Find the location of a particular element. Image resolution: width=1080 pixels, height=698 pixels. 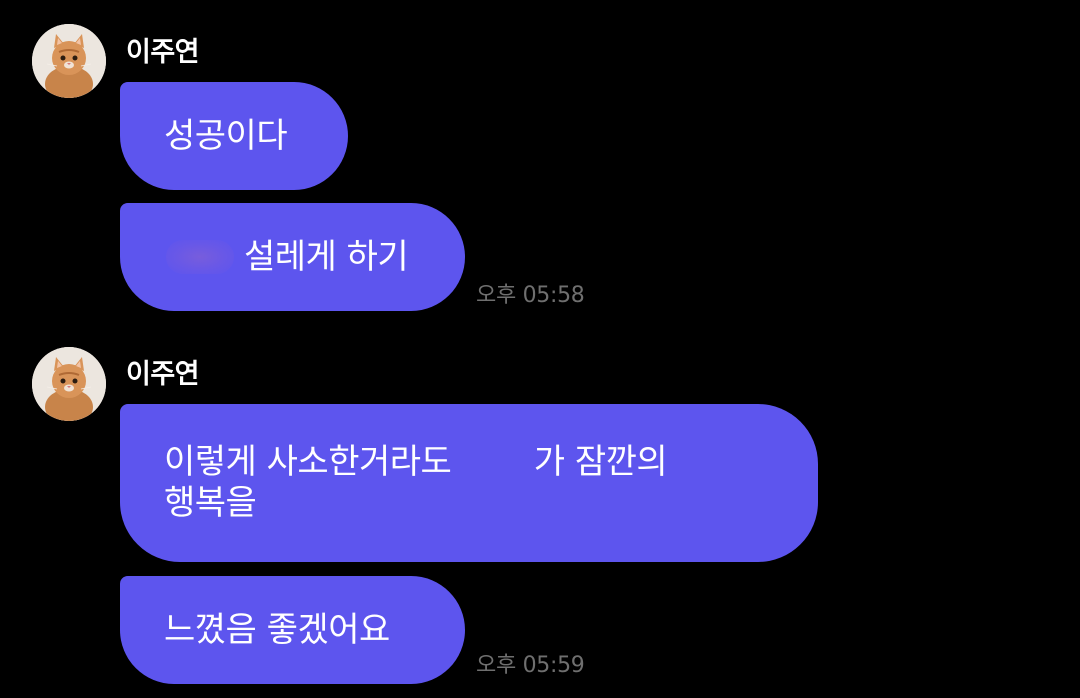

message-bubble: 느꼈음 좋겠어요 is located at coordinates (292, 630).